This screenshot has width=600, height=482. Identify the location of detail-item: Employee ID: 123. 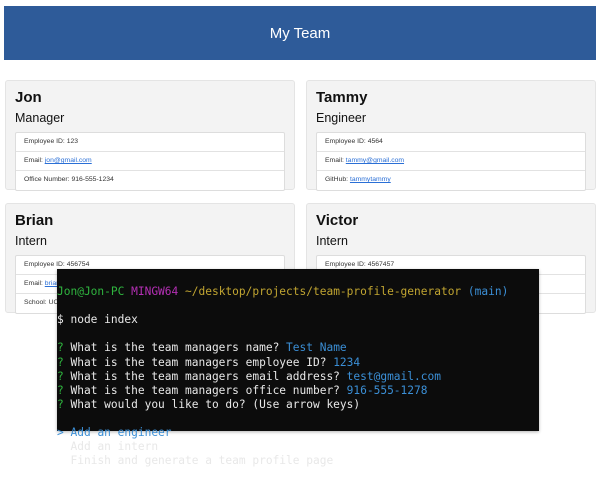
(150, 142).